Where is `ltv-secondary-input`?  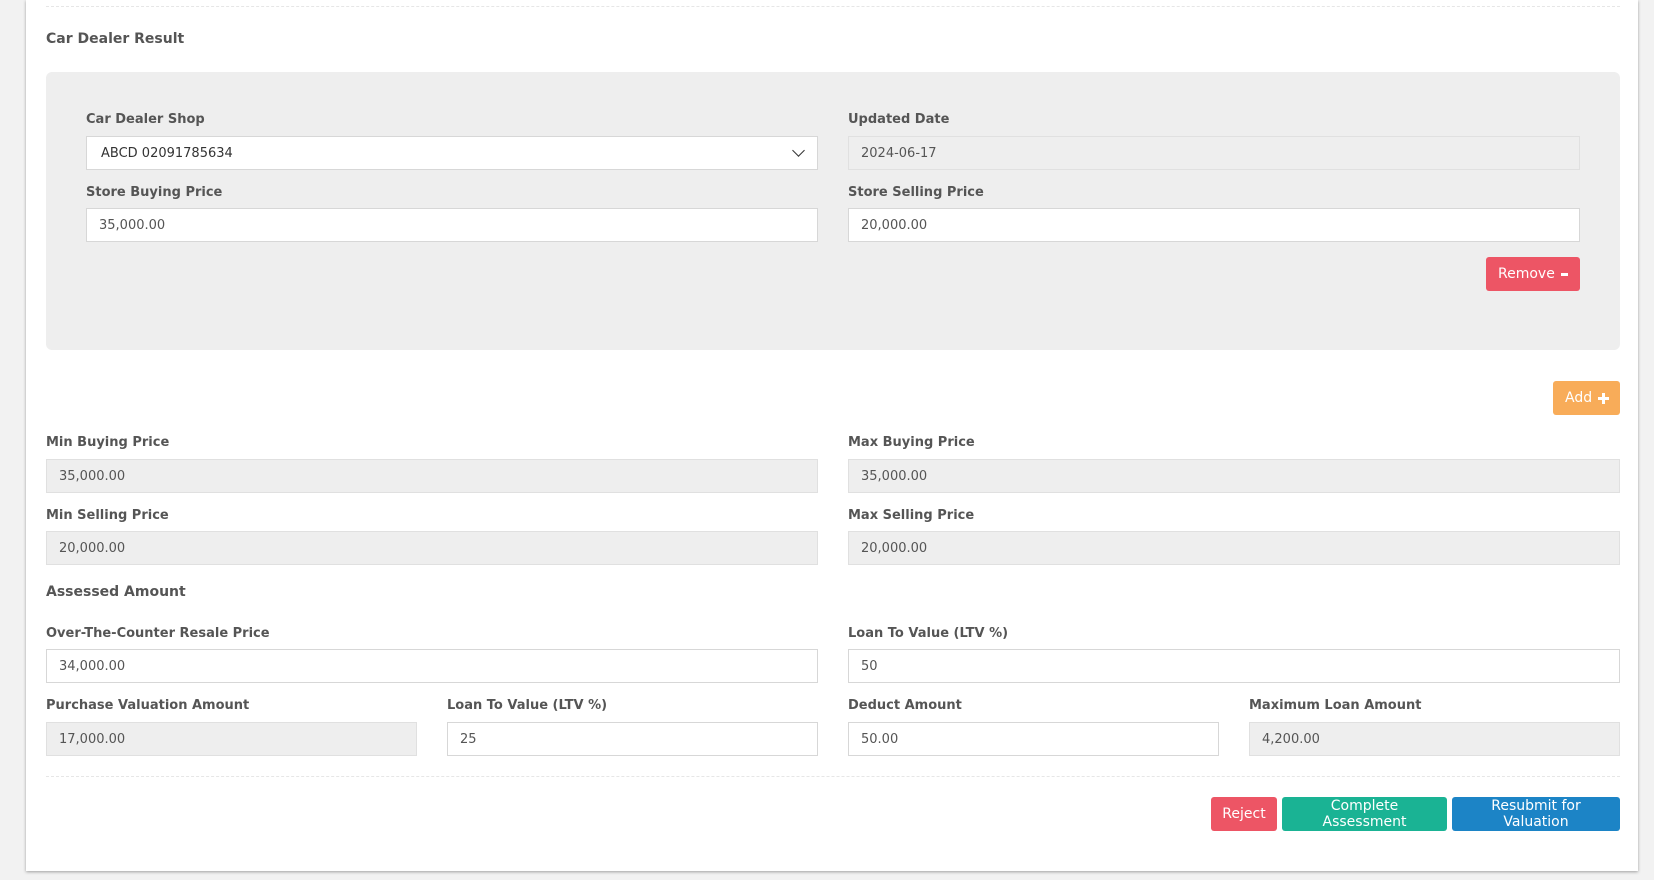 ltv-secondary-input is located at coordinates (632, 739).